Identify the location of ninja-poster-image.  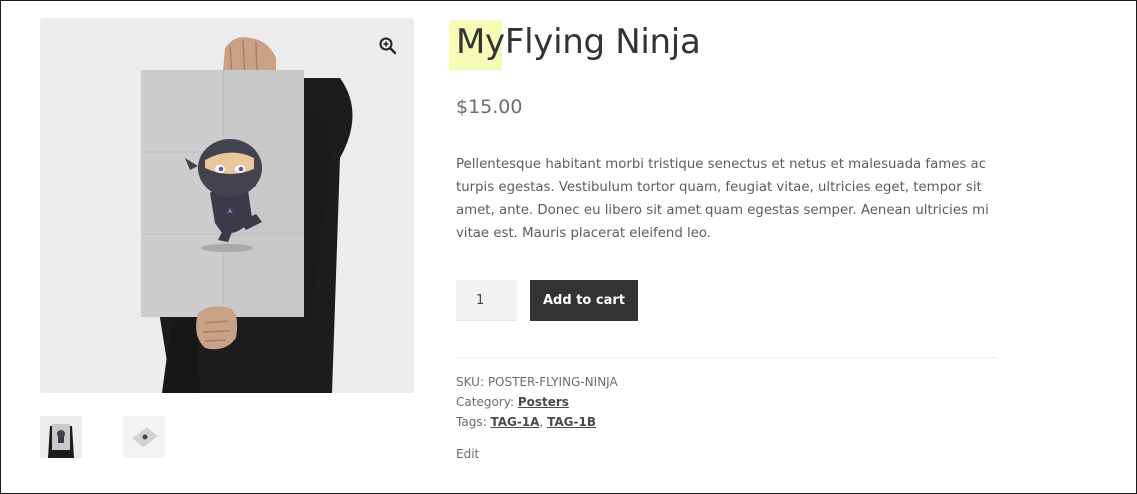
(247, 215).